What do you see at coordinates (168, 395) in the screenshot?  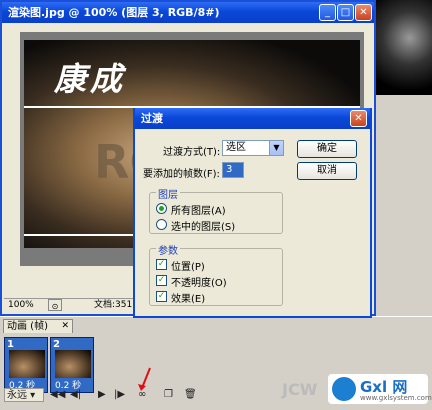 I see `duplicate-frame-icon: ❐` at bounding box center [168, 395].